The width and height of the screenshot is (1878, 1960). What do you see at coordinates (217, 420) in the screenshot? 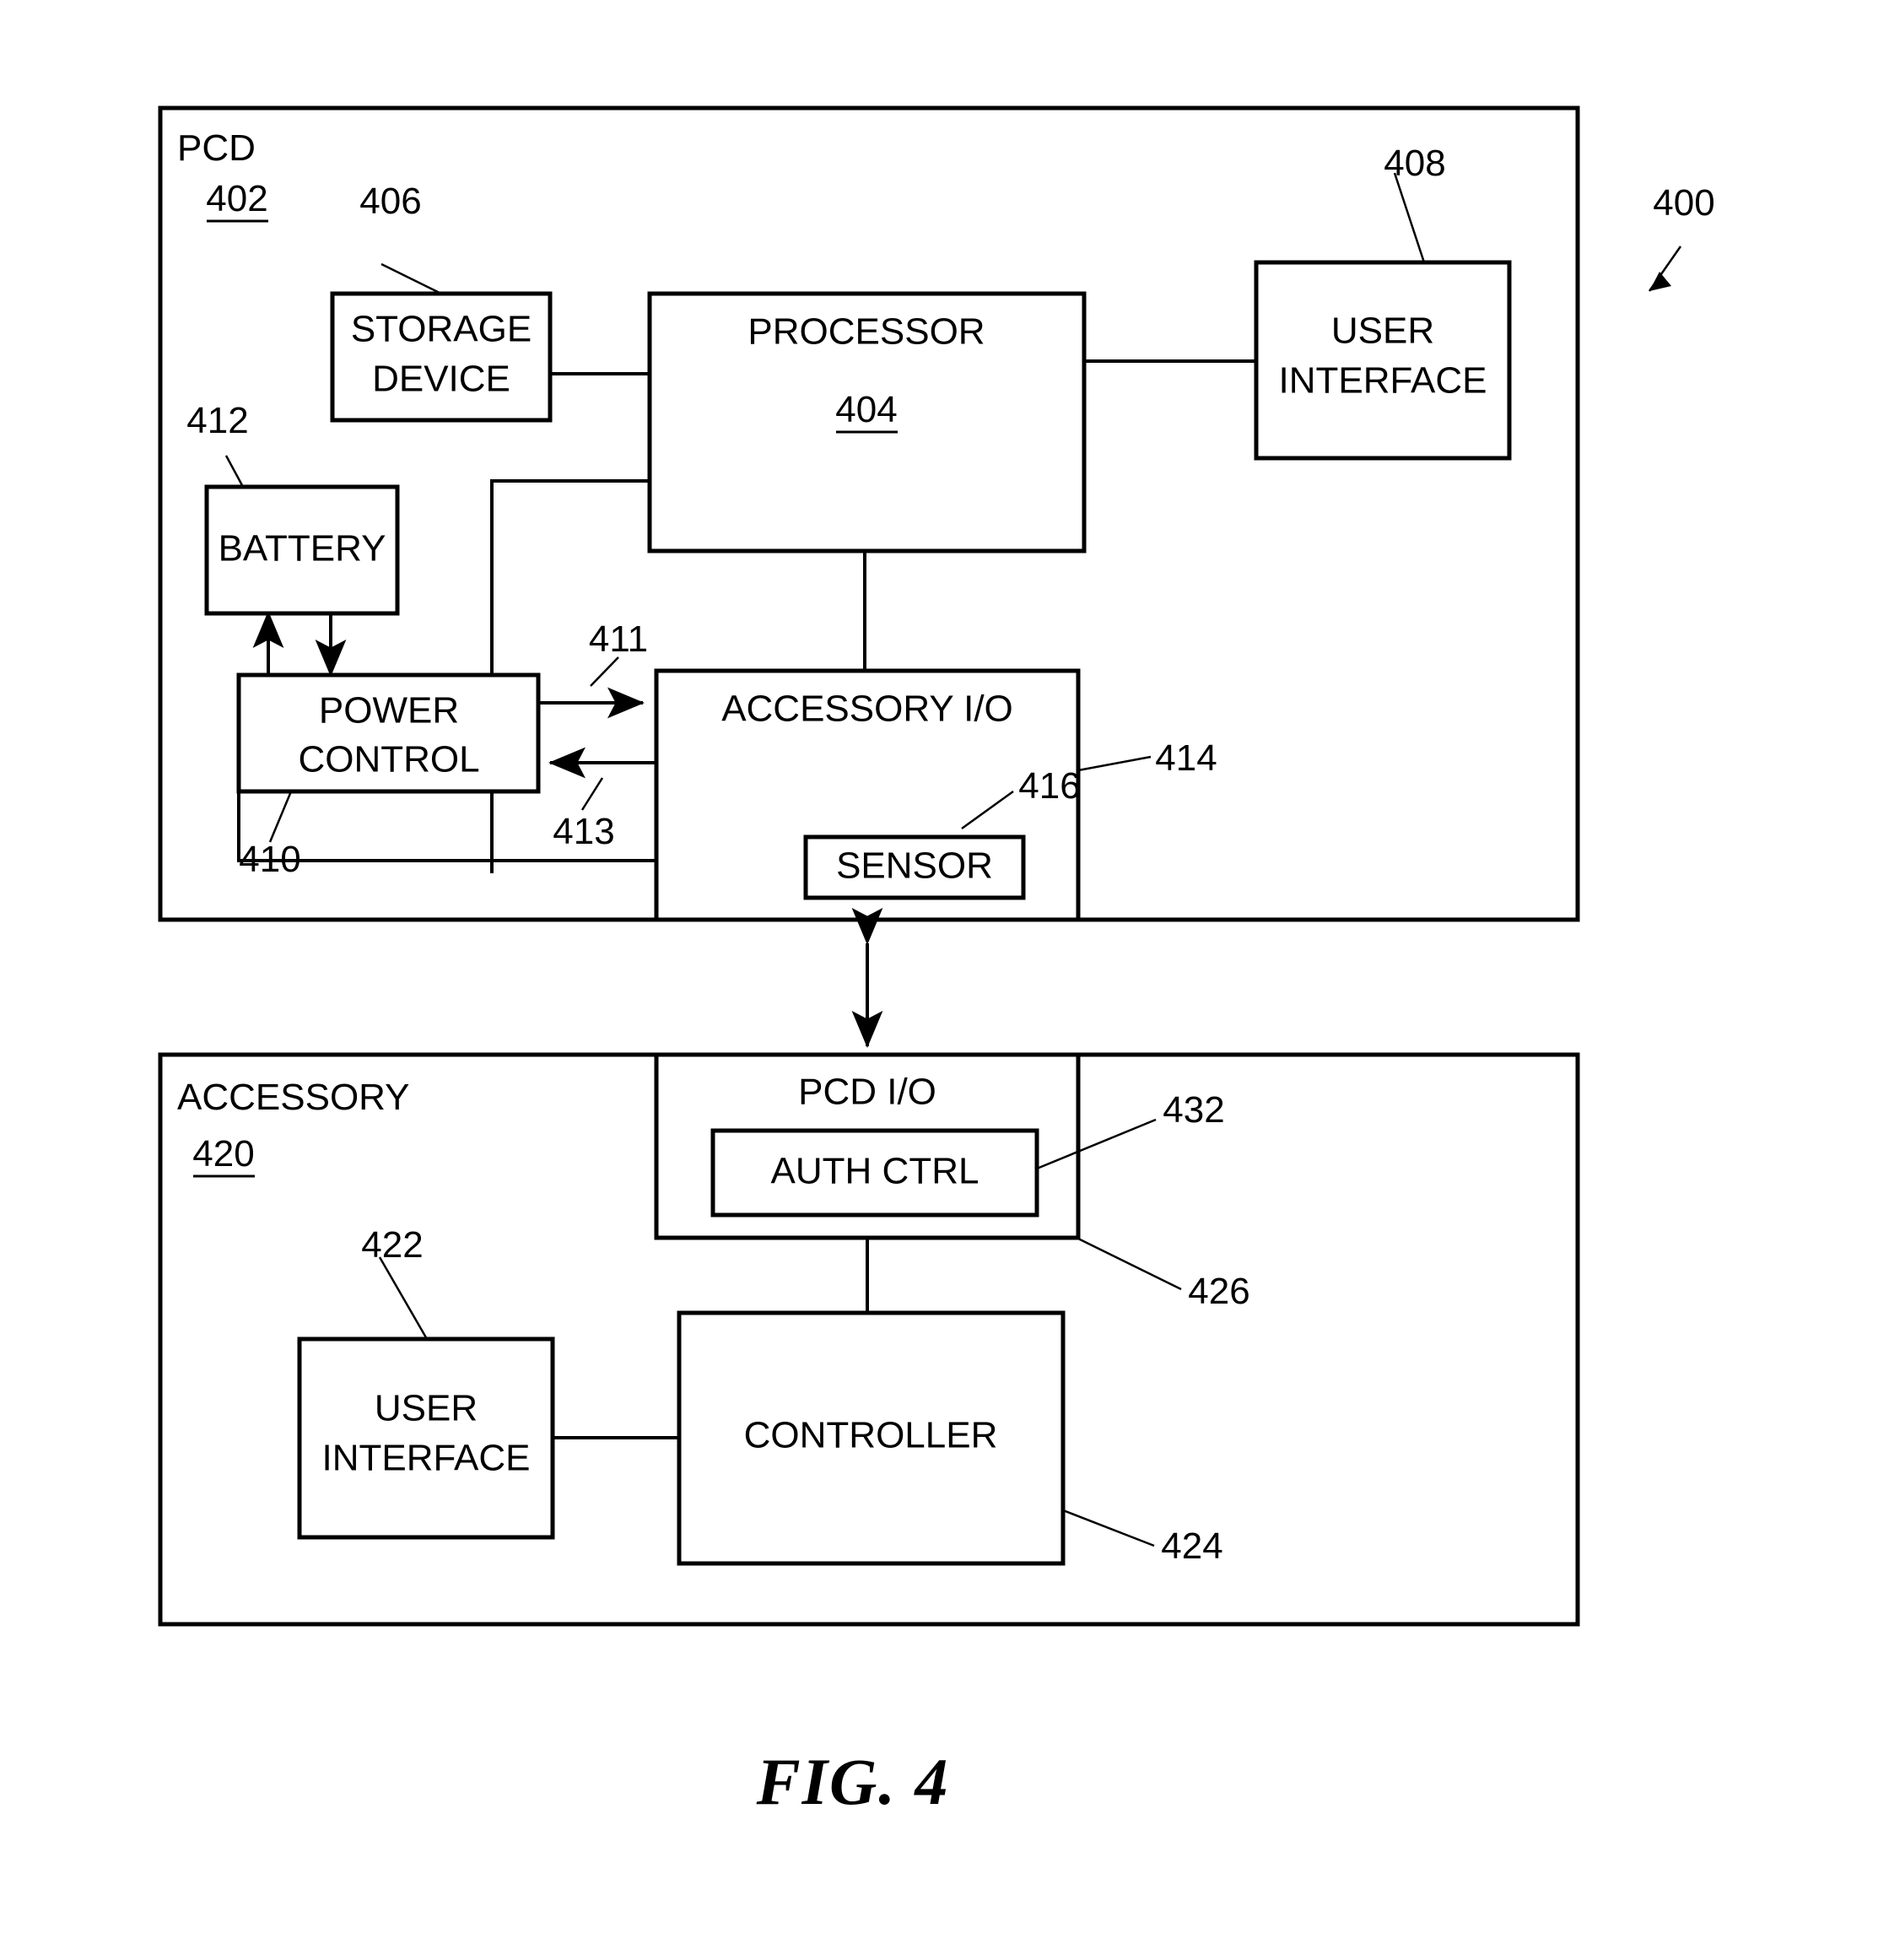
I see `battery-ref-number: 412` at bounding box center [217, 420].